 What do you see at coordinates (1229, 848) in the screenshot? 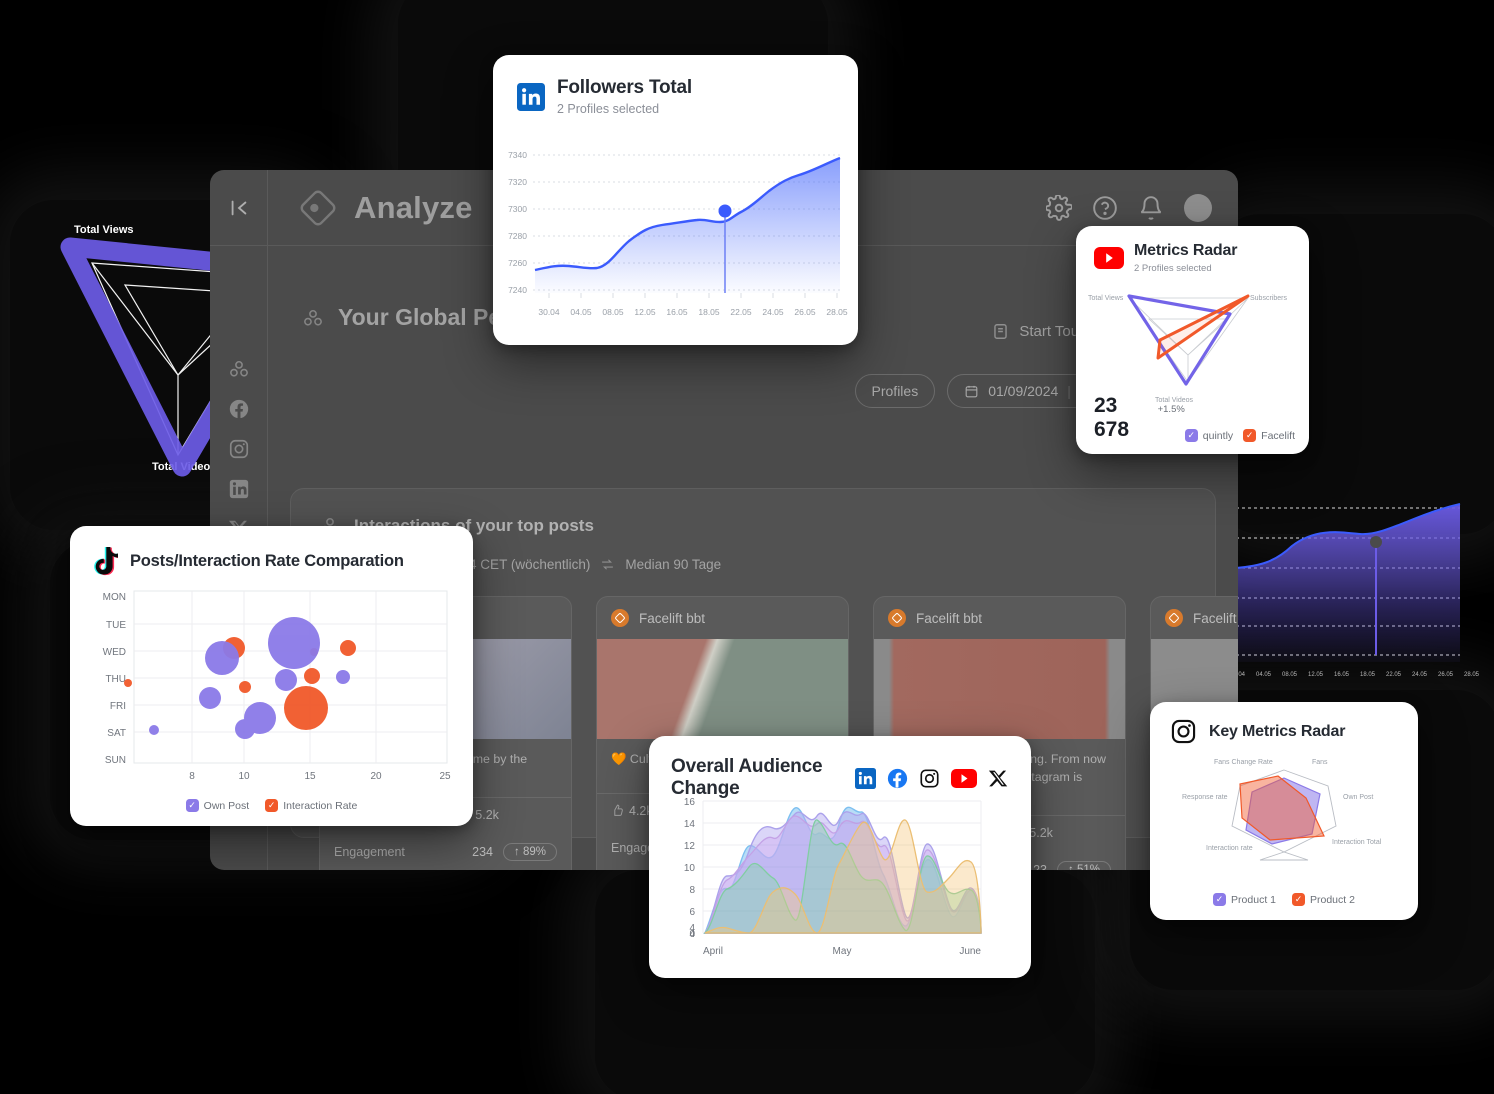
I see `radar-axis-label: Interaction rate` at bounding box center [1229, 848].